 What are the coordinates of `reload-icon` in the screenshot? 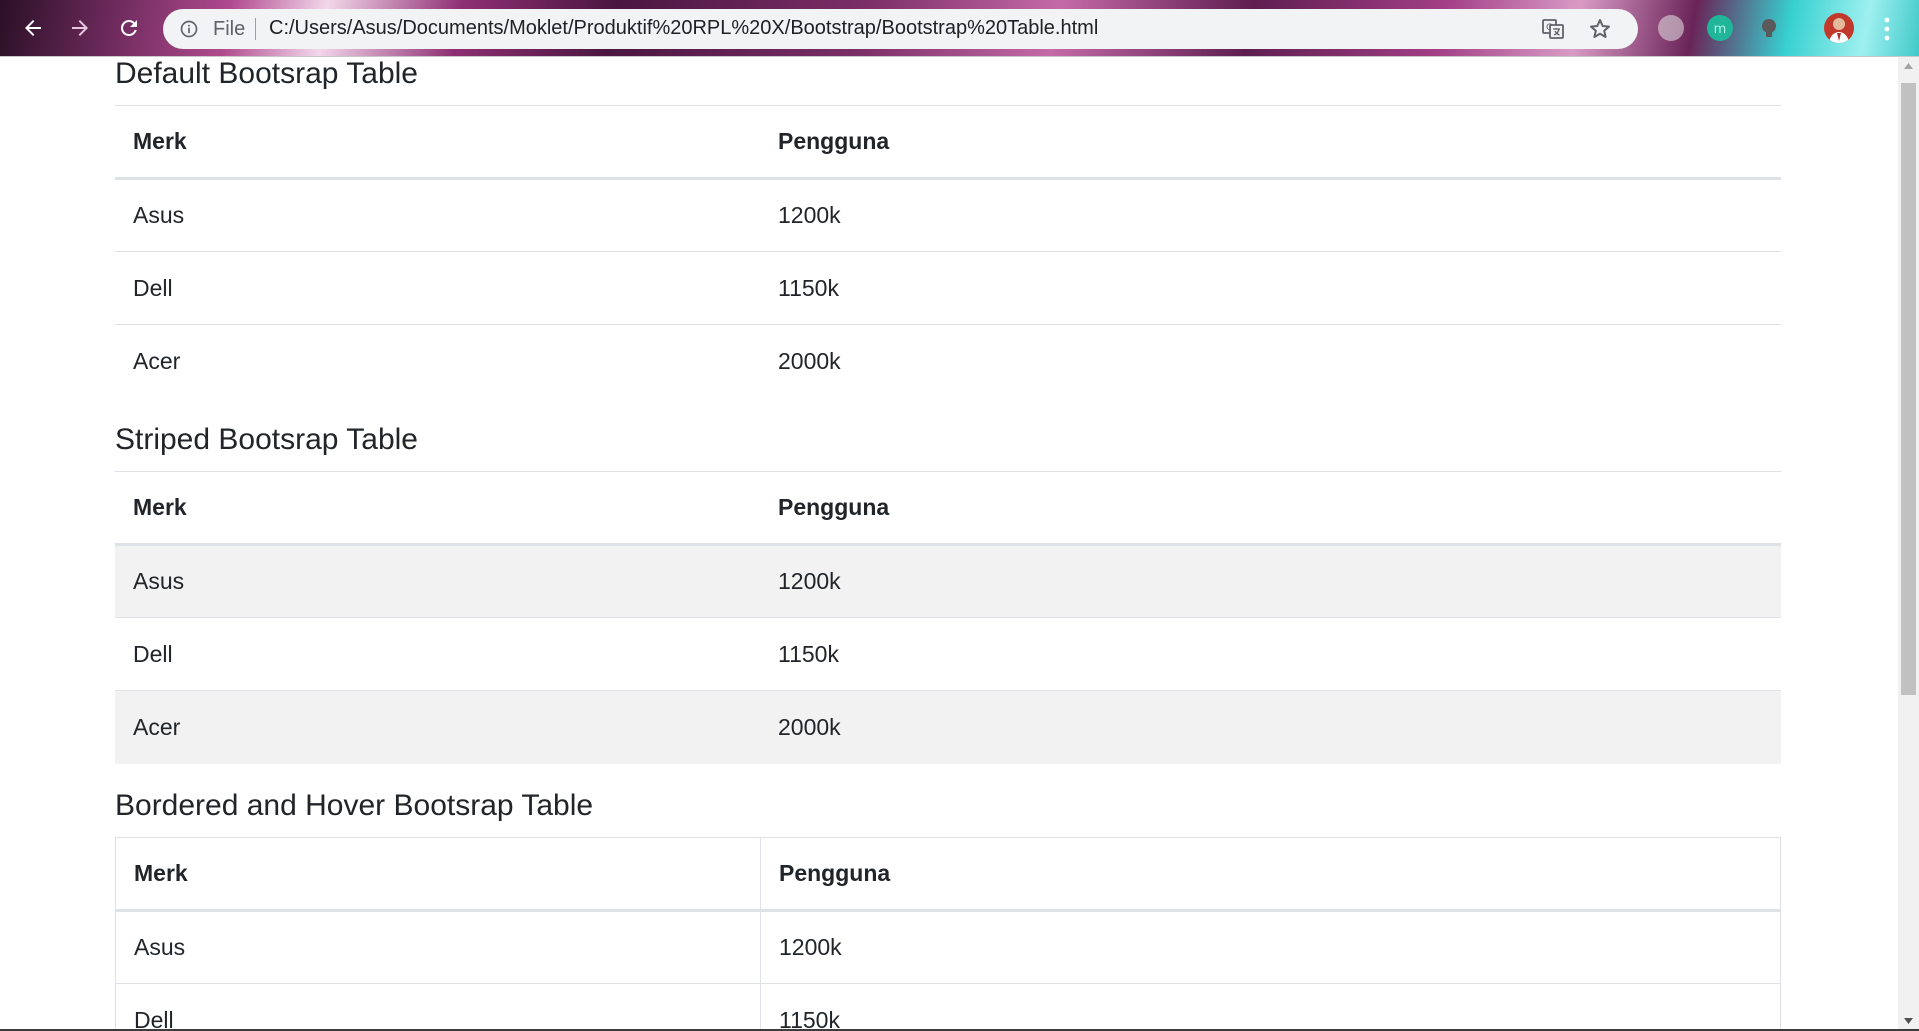 It's located at (128, 27).